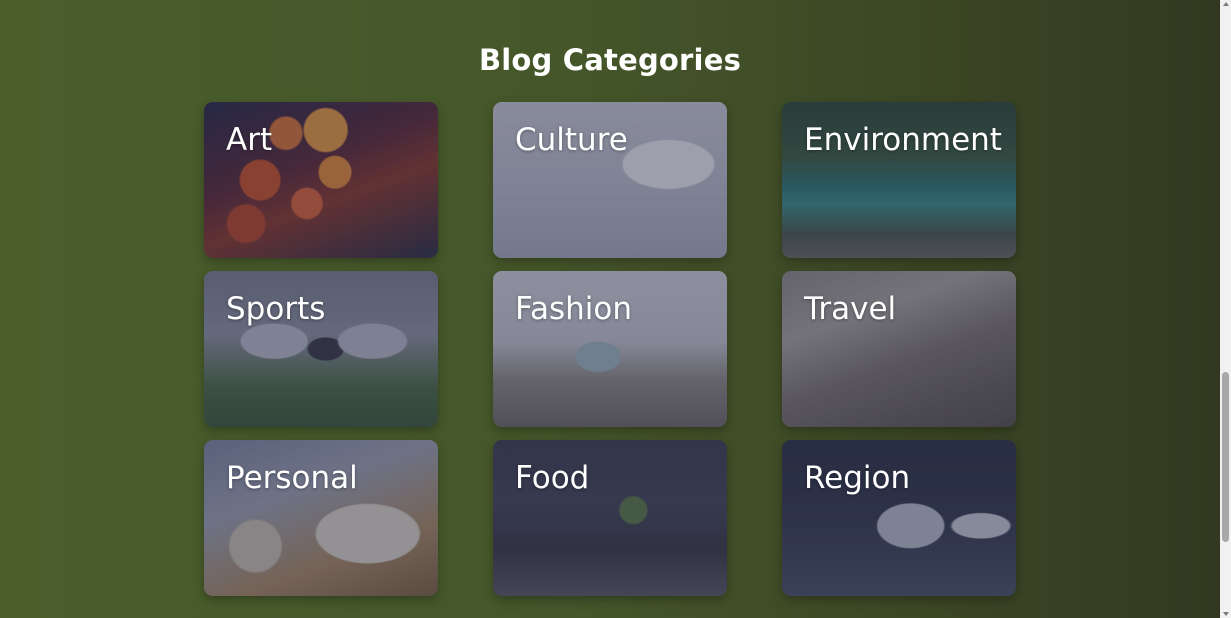 Image resolution: width=1231 pixels, height=618 pixels. I want to click on scroll-down-icon, so click(1226, 614).